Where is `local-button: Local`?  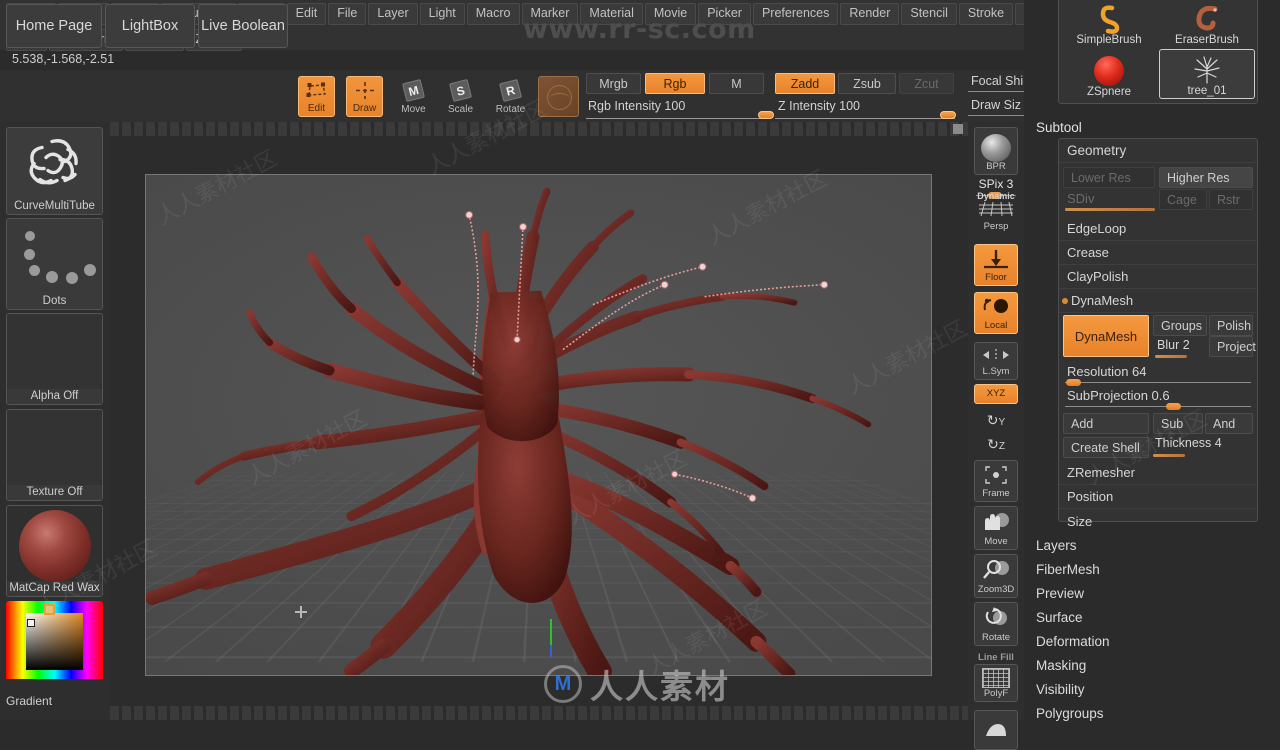 local-button: Local is located at coordinates (996, 313).